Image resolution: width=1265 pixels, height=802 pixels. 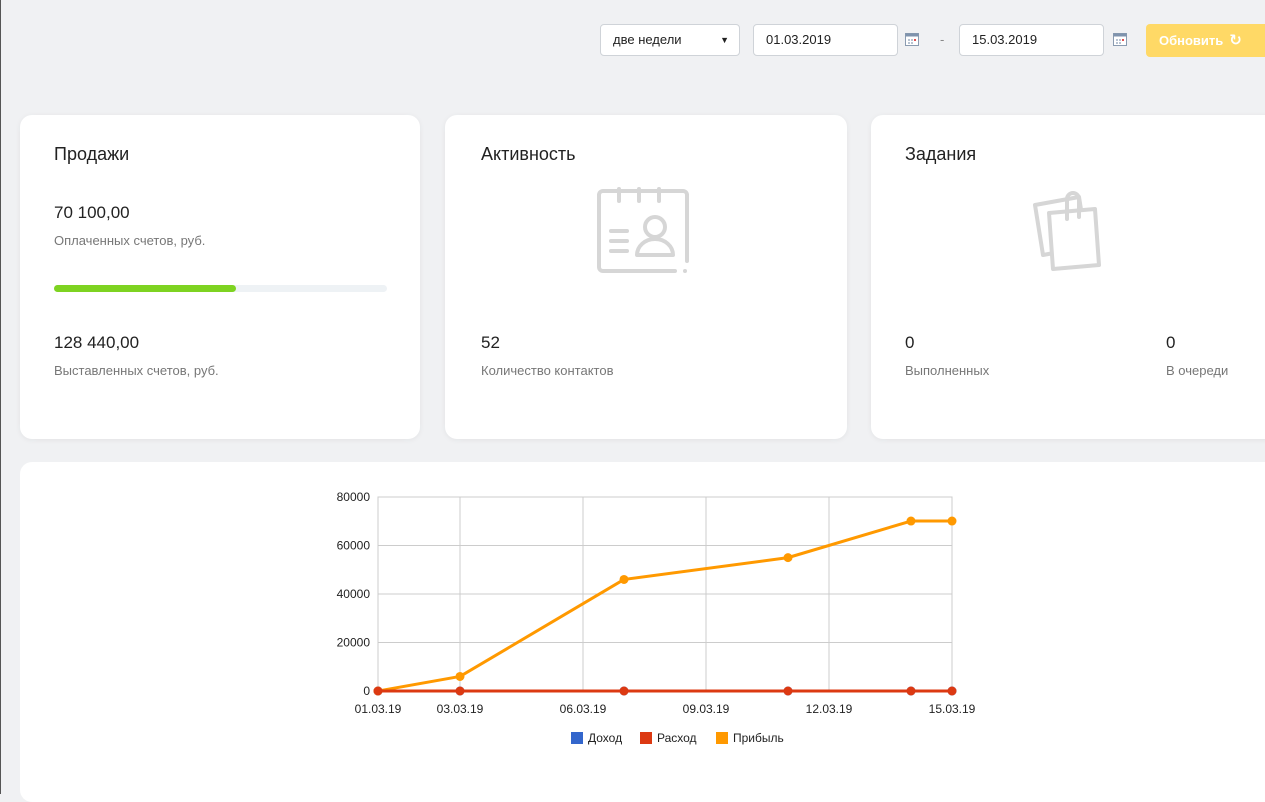 I want to click on legend-label: Доход, so click(x=605, y=738).